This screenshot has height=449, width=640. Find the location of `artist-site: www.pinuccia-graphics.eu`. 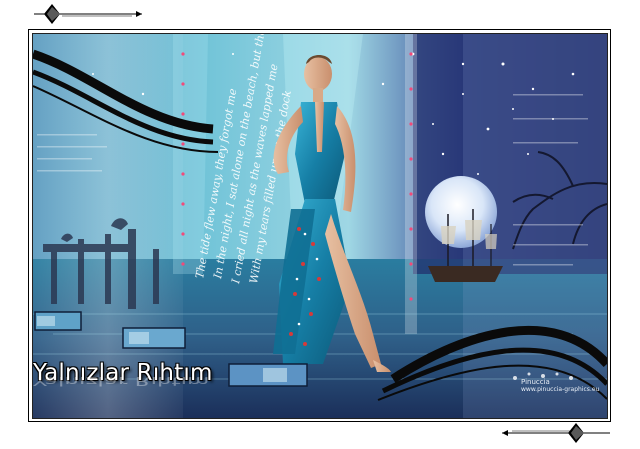

artist-site: www.pinuccia-graphics.eu is located at coordinates (560, 389).